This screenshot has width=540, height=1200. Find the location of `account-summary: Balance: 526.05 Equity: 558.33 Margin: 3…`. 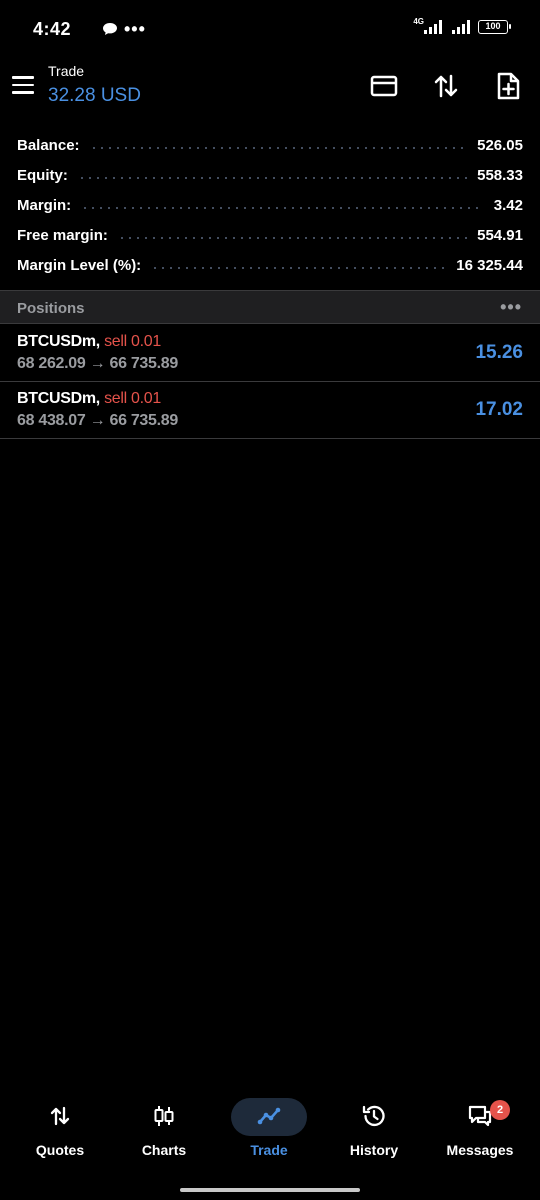

account-summary: Balance: 526.05 Equity: 558.33 Margin: 3… is located at coordinates (270, 205).